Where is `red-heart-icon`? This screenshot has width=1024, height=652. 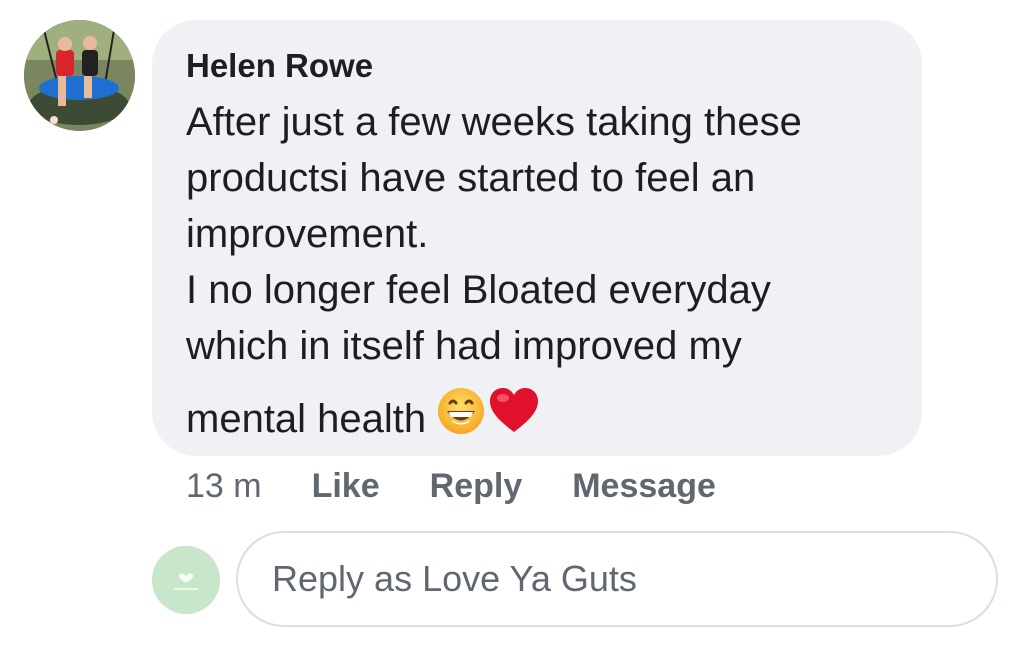
red-heart-icon is located at coordinates (514, 418).